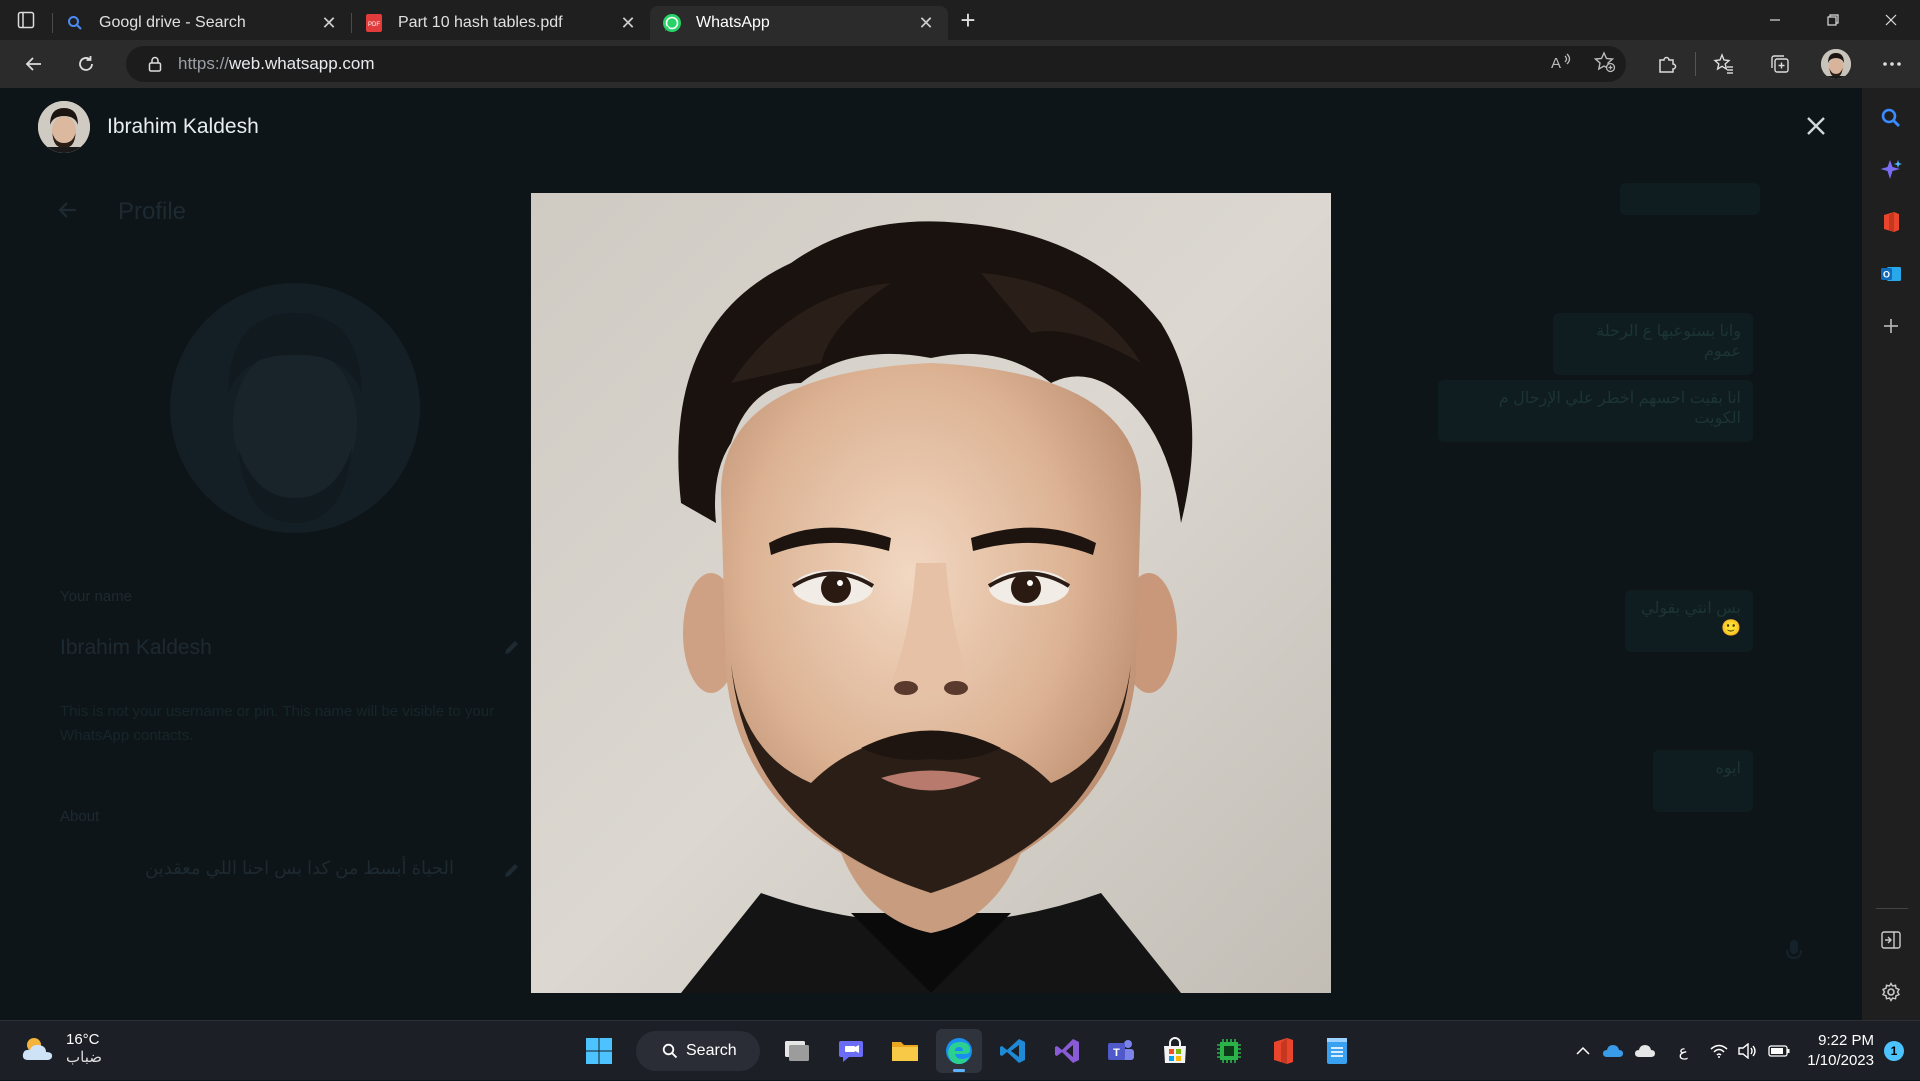 This screenshot has width=1920, height=1081. Describe the element at coordinates (1067, 1051) in the screenshot. I see `visual-studio-button` at that location.